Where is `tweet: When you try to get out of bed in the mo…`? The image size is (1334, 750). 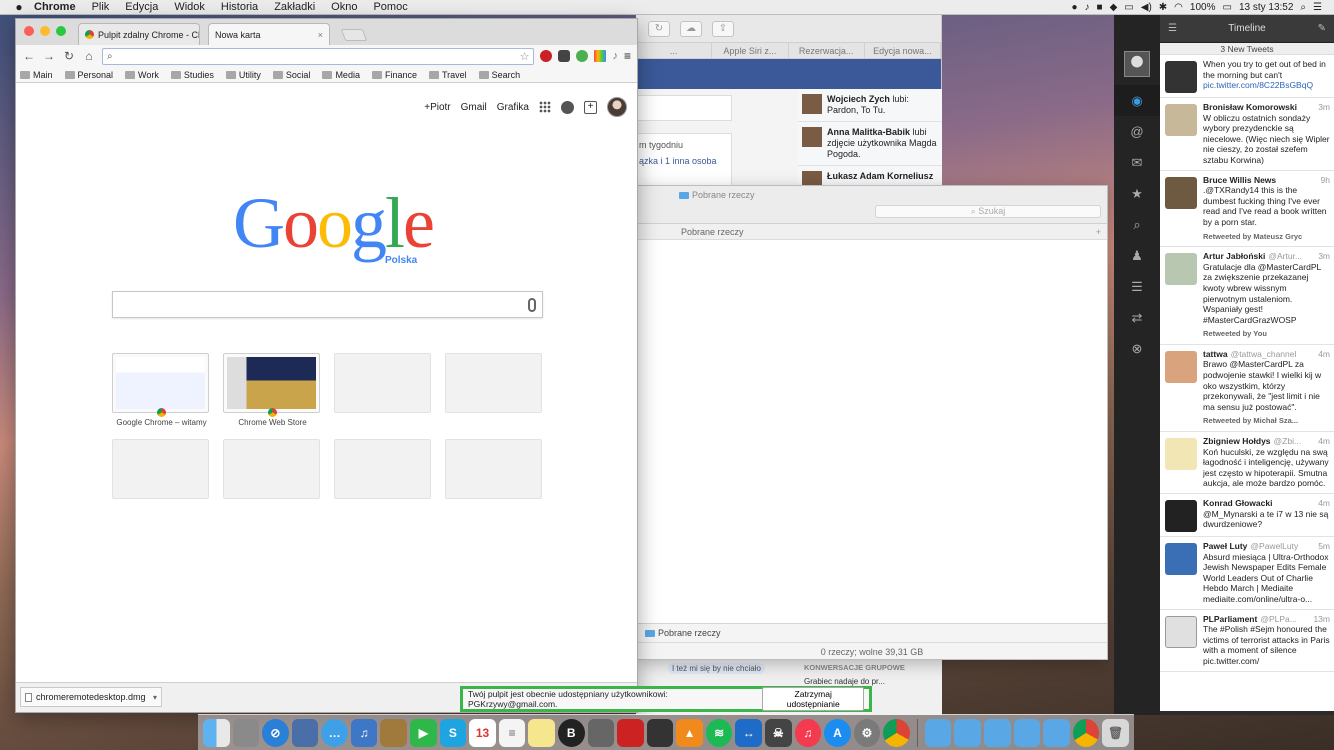
tweet: When you try to get out of bed in the mo… is located at coordinates (1247, 76).